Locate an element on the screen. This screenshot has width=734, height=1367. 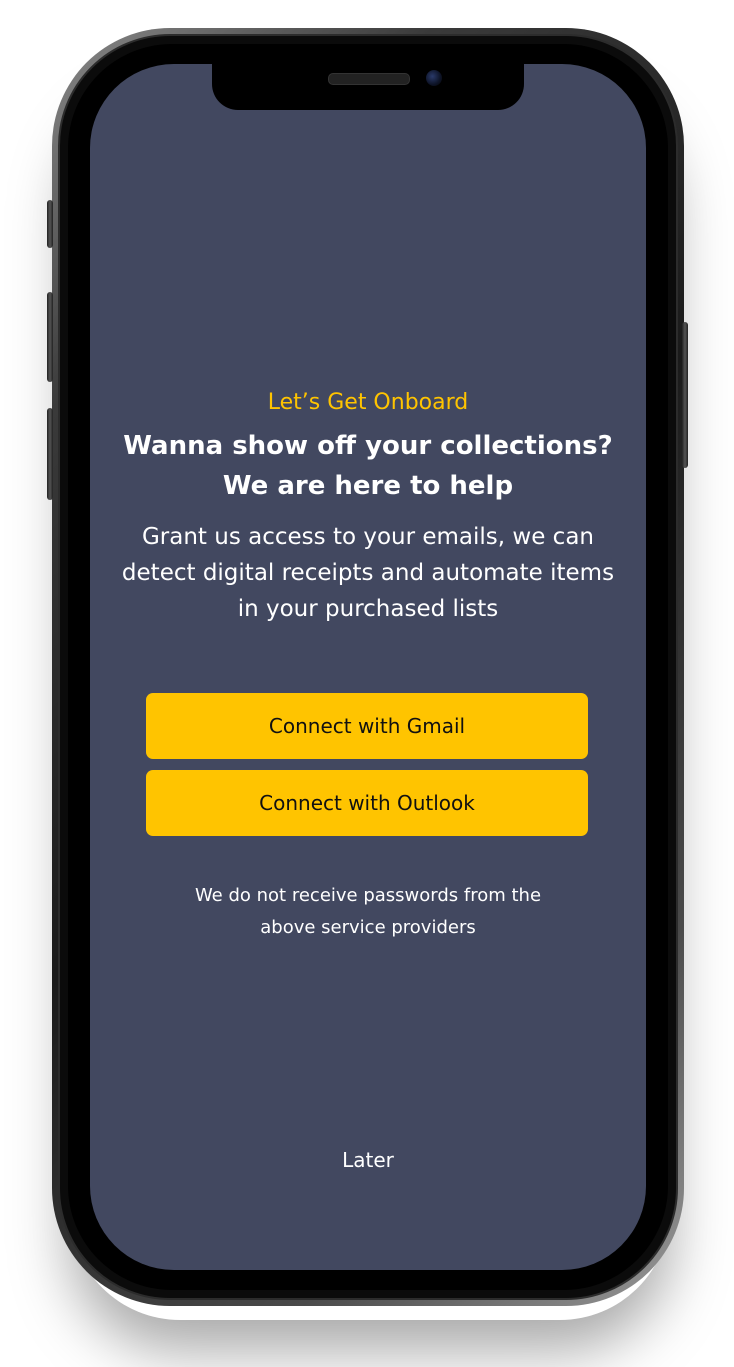
description-line: Grant us access to your emails, we can is located at coordinates (367, 537).